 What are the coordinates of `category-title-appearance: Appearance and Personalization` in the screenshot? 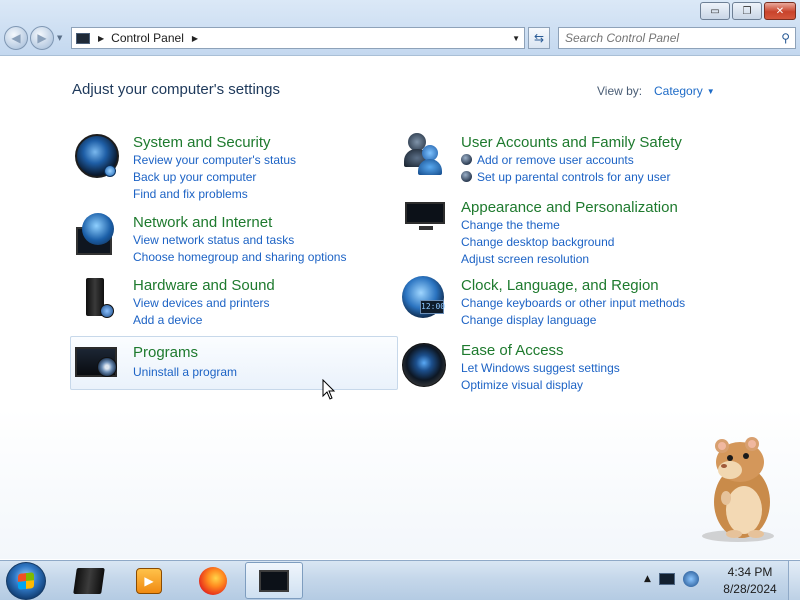 It's located at (596, 207).